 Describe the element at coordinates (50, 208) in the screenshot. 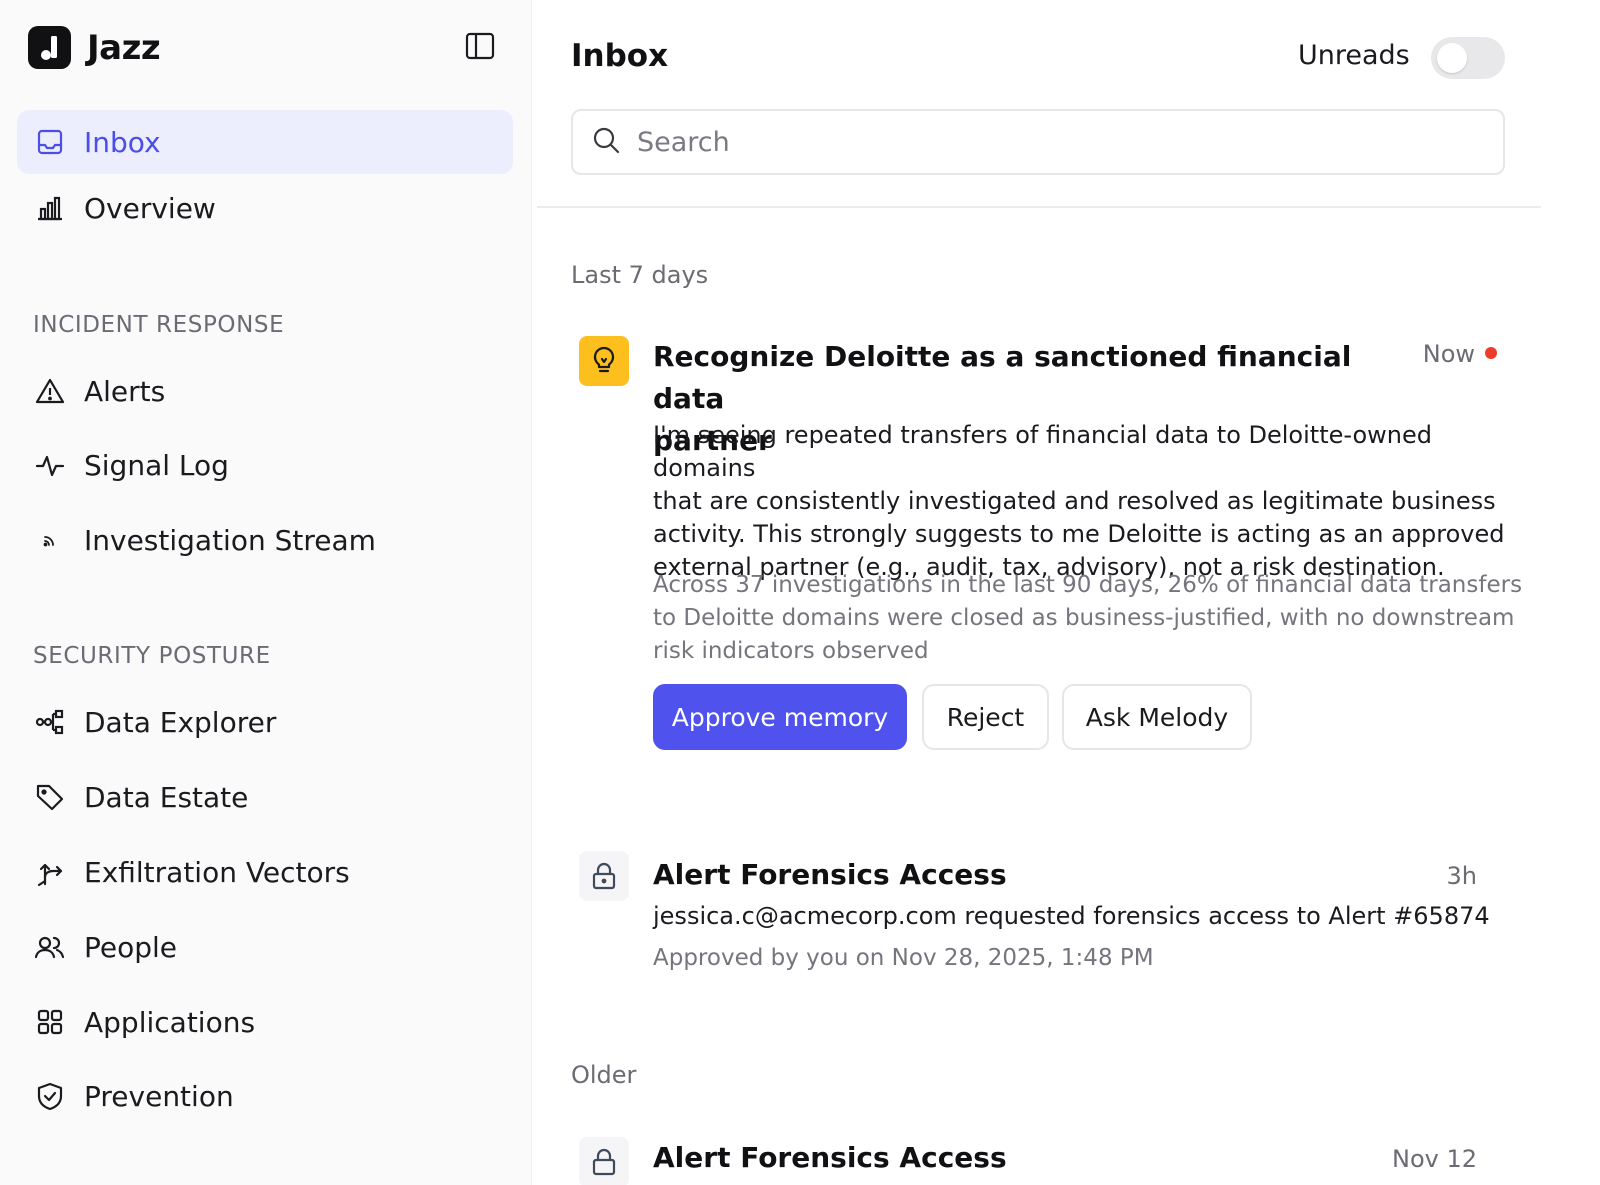

I see `bar-chart-icon` at that location.